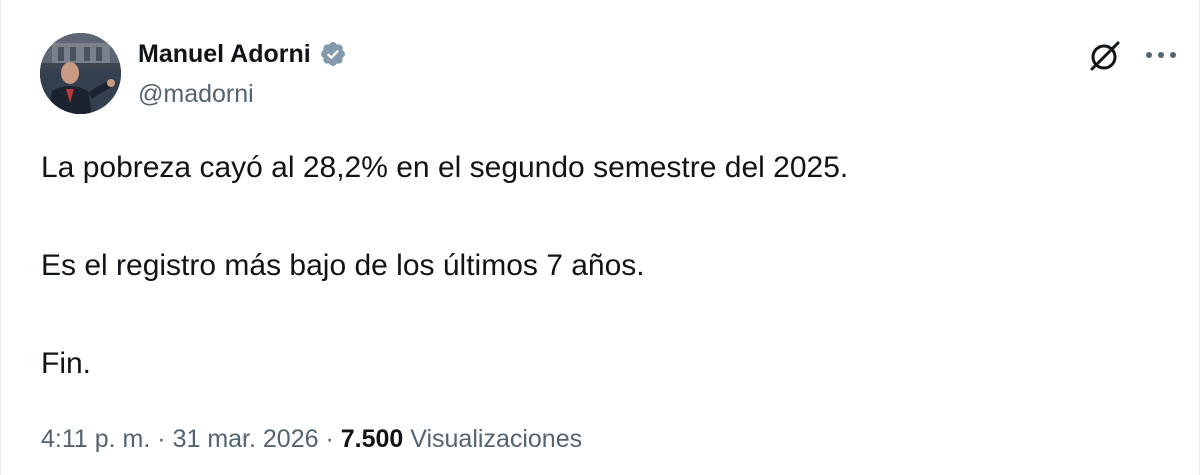 Image resolution: width=1200 pixels, height=475 pixels. Describe the element at coordinates (246, 439) in the screenshot. I see `tweet-date: 31 mar. 2026` at that location.